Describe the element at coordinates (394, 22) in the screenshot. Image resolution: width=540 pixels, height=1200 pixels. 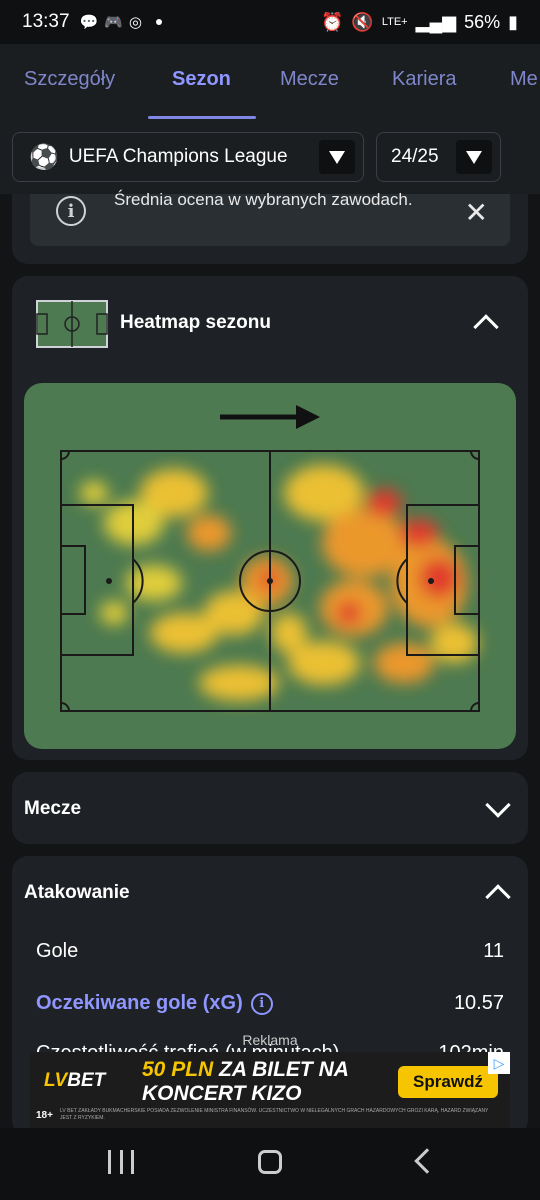
I see `network-label: LTE+` at that location.